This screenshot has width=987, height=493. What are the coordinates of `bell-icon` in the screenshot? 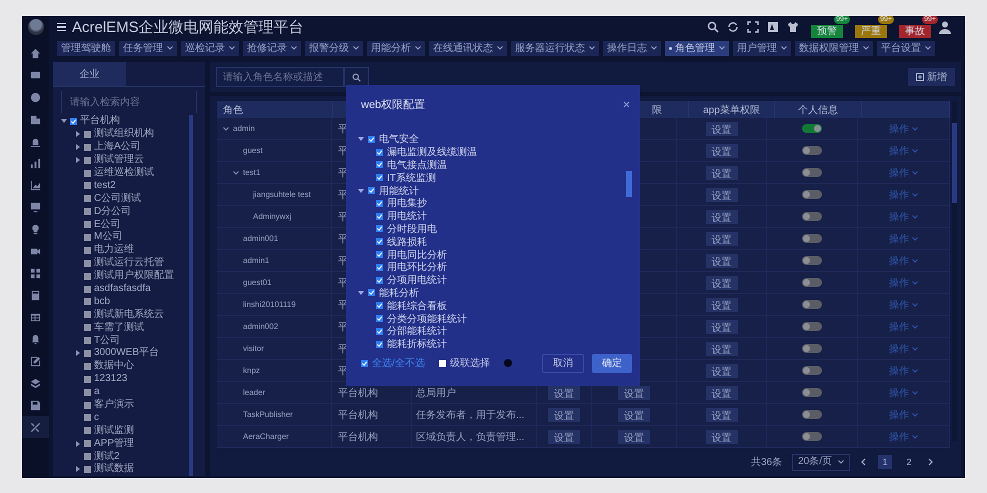 It's located at (35, 339).